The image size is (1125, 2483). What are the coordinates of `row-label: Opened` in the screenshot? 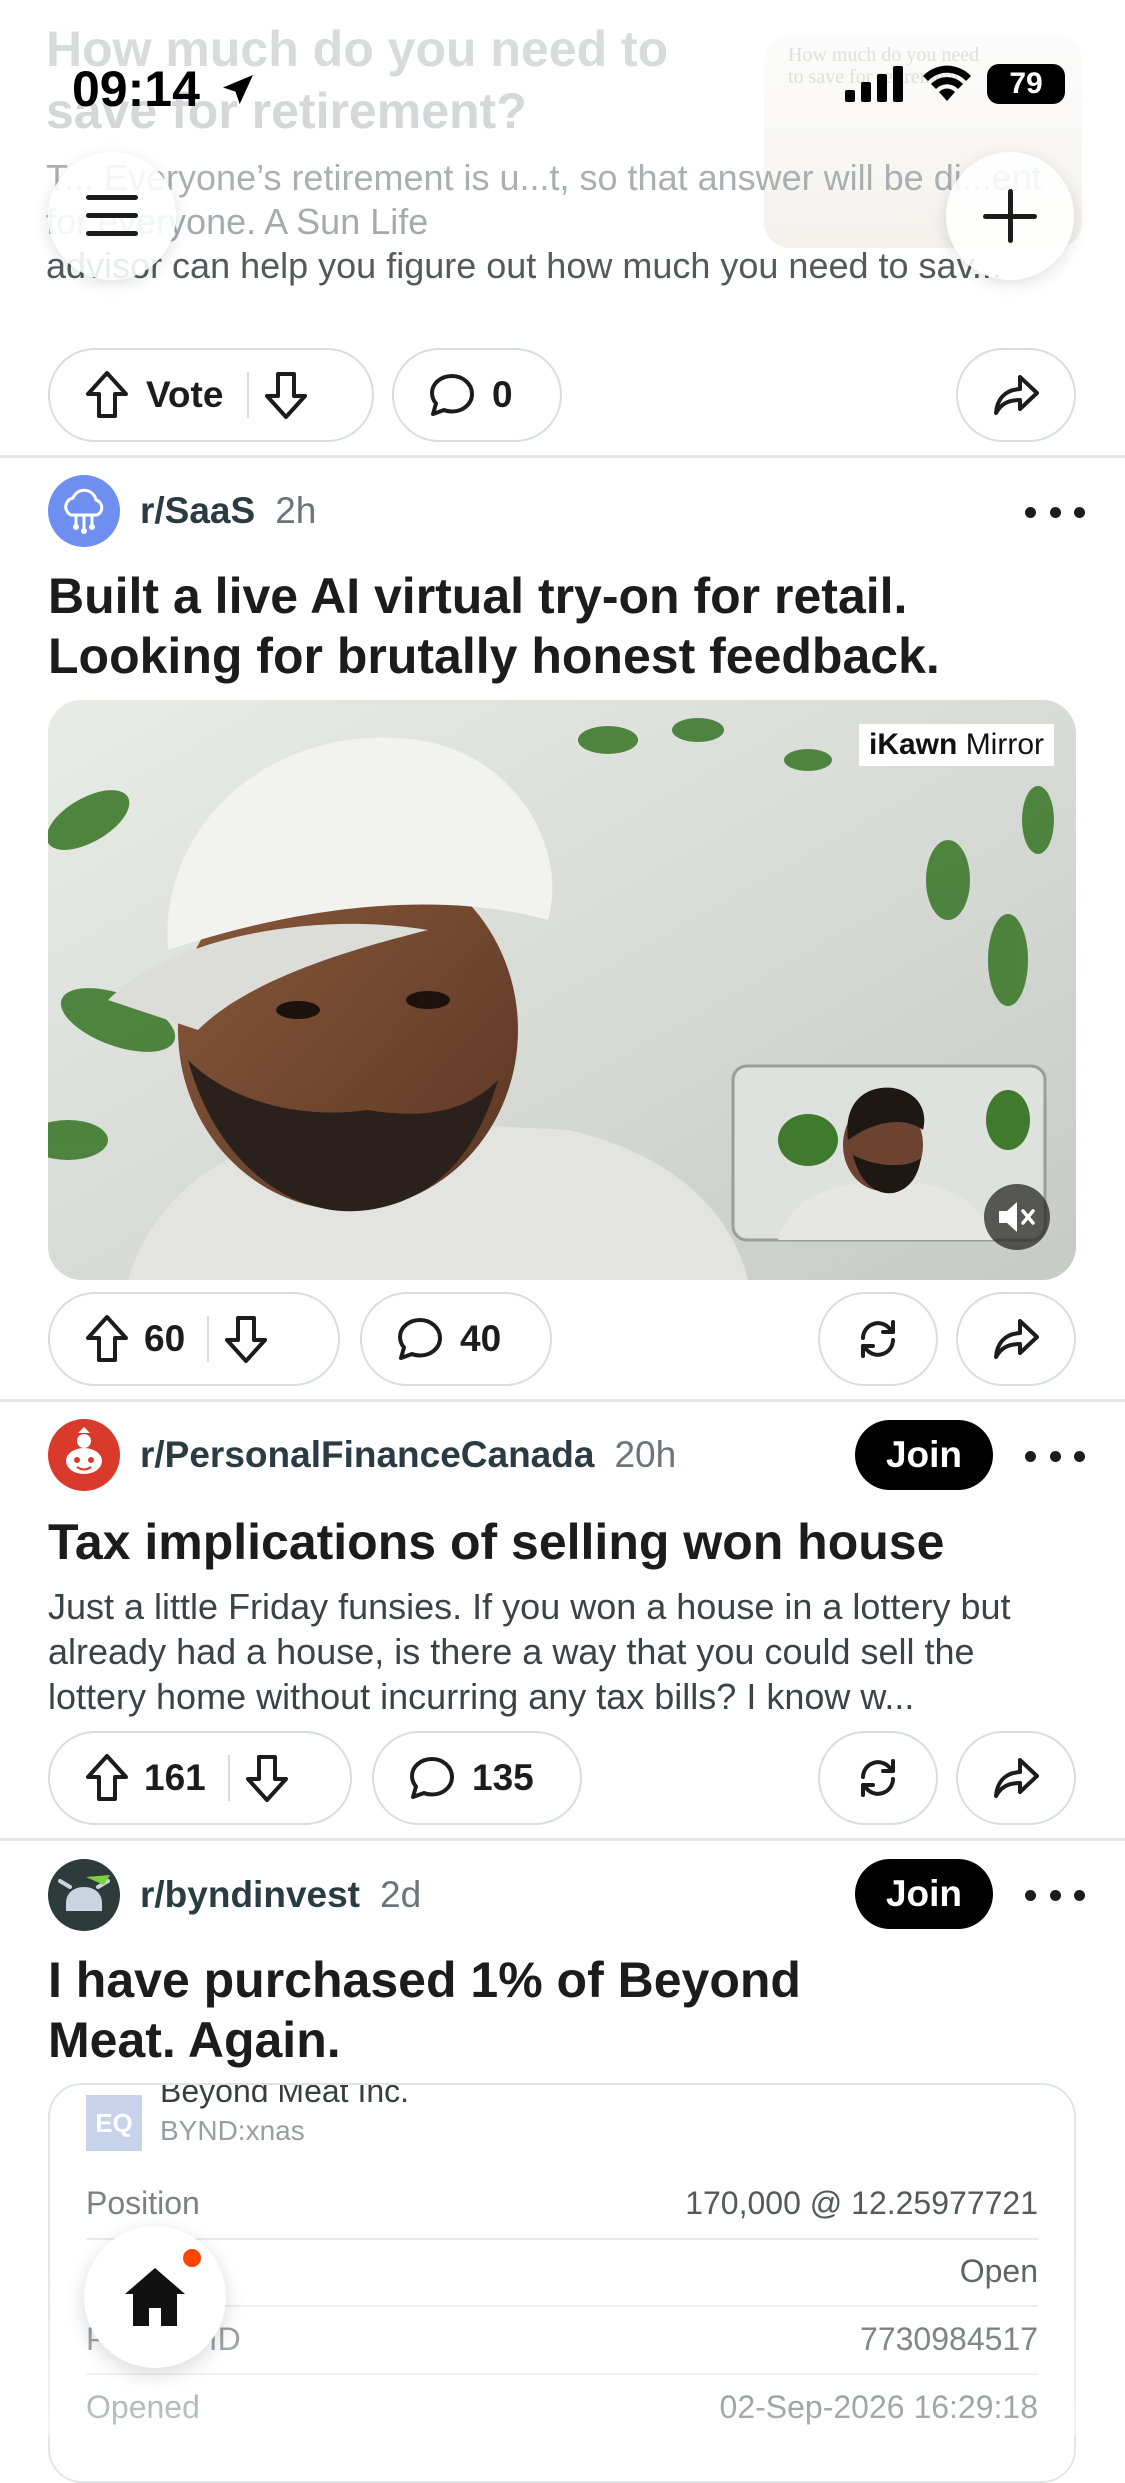 It's located at (143, 2407).